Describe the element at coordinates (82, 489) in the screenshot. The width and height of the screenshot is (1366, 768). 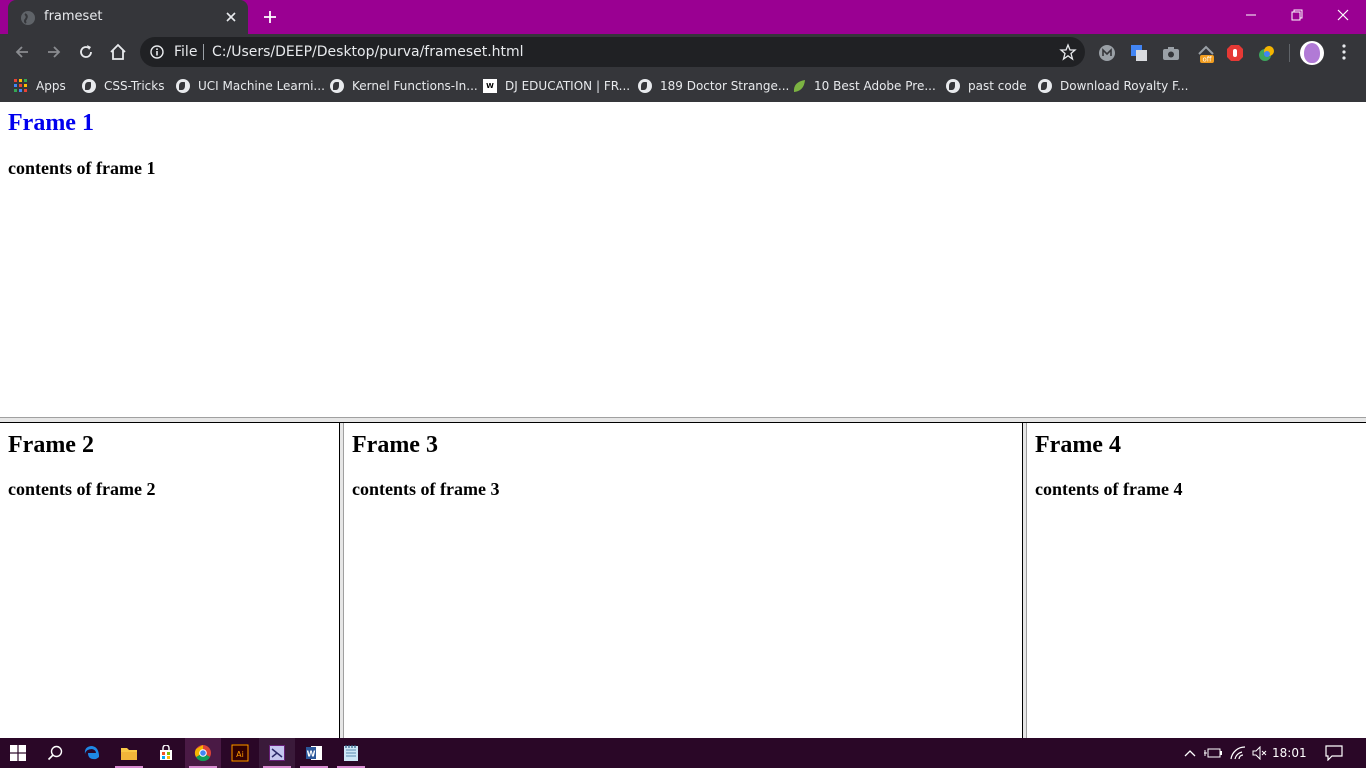
I see `frame-contents: contents of frame 2` at that location.